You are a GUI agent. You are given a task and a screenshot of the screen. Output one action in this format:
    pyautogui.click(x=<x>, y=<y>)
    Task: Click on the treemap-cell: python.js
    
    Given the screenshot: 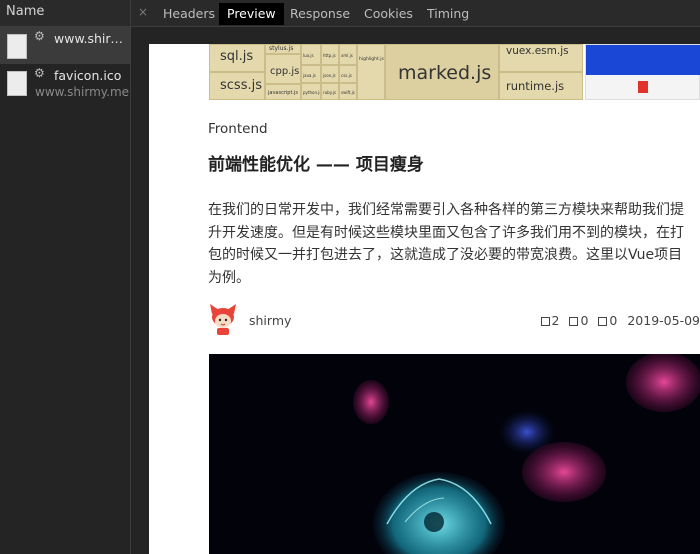 What is the action you would take?
    pyautogui.click(x=311, y=91)
    